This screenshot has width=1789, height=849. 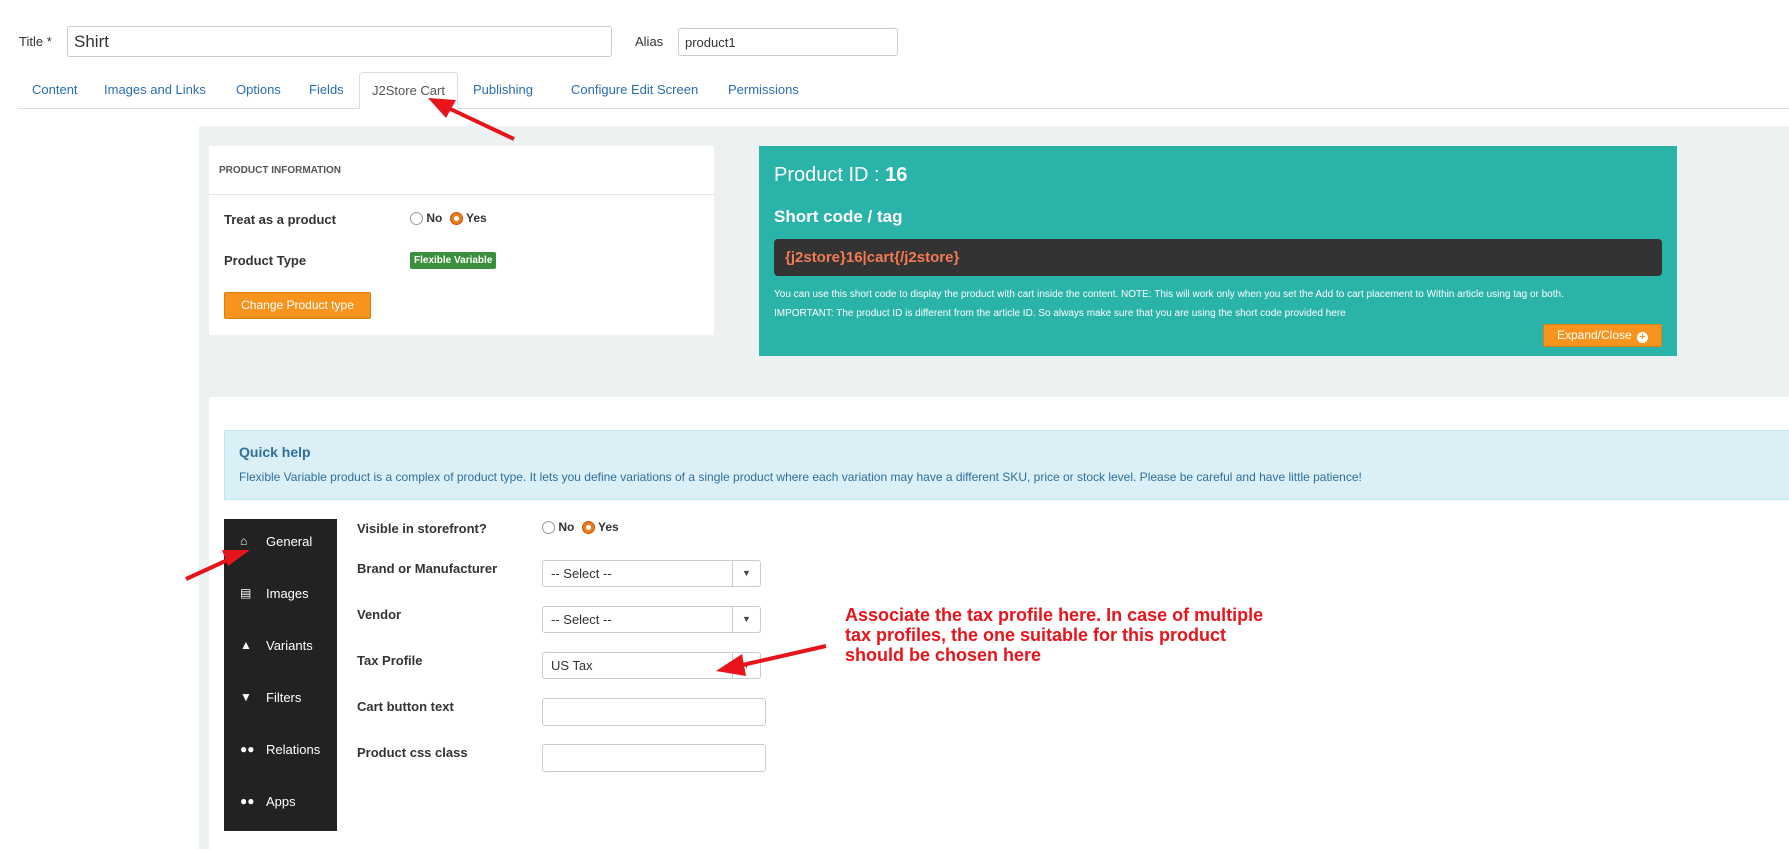 I want to click on product-type-badge: Flexible Variable, so click(x=453, y=260).